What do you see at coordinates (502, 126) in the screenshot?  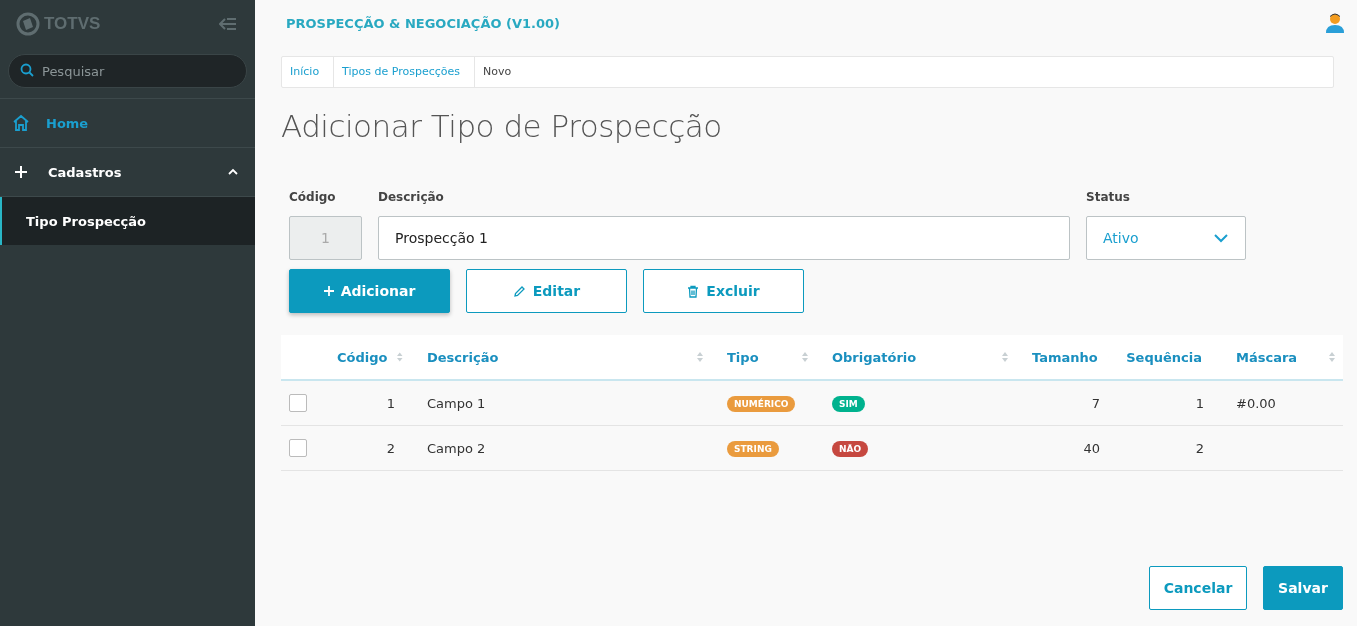 I see `page-title: Adicionar Tipo de Prospecção` at bounding box center [502, 126].